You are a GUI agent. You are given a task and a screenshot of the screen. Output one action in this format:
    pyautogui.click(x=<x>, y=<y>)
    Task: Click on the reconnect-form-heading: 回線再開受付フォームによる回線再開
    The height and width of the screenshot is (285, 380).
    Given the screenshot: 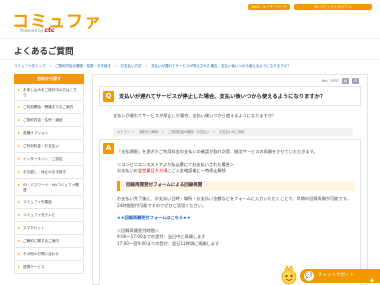 What is the action you would take?
    pyautogui.click(x=236, y=185)
    